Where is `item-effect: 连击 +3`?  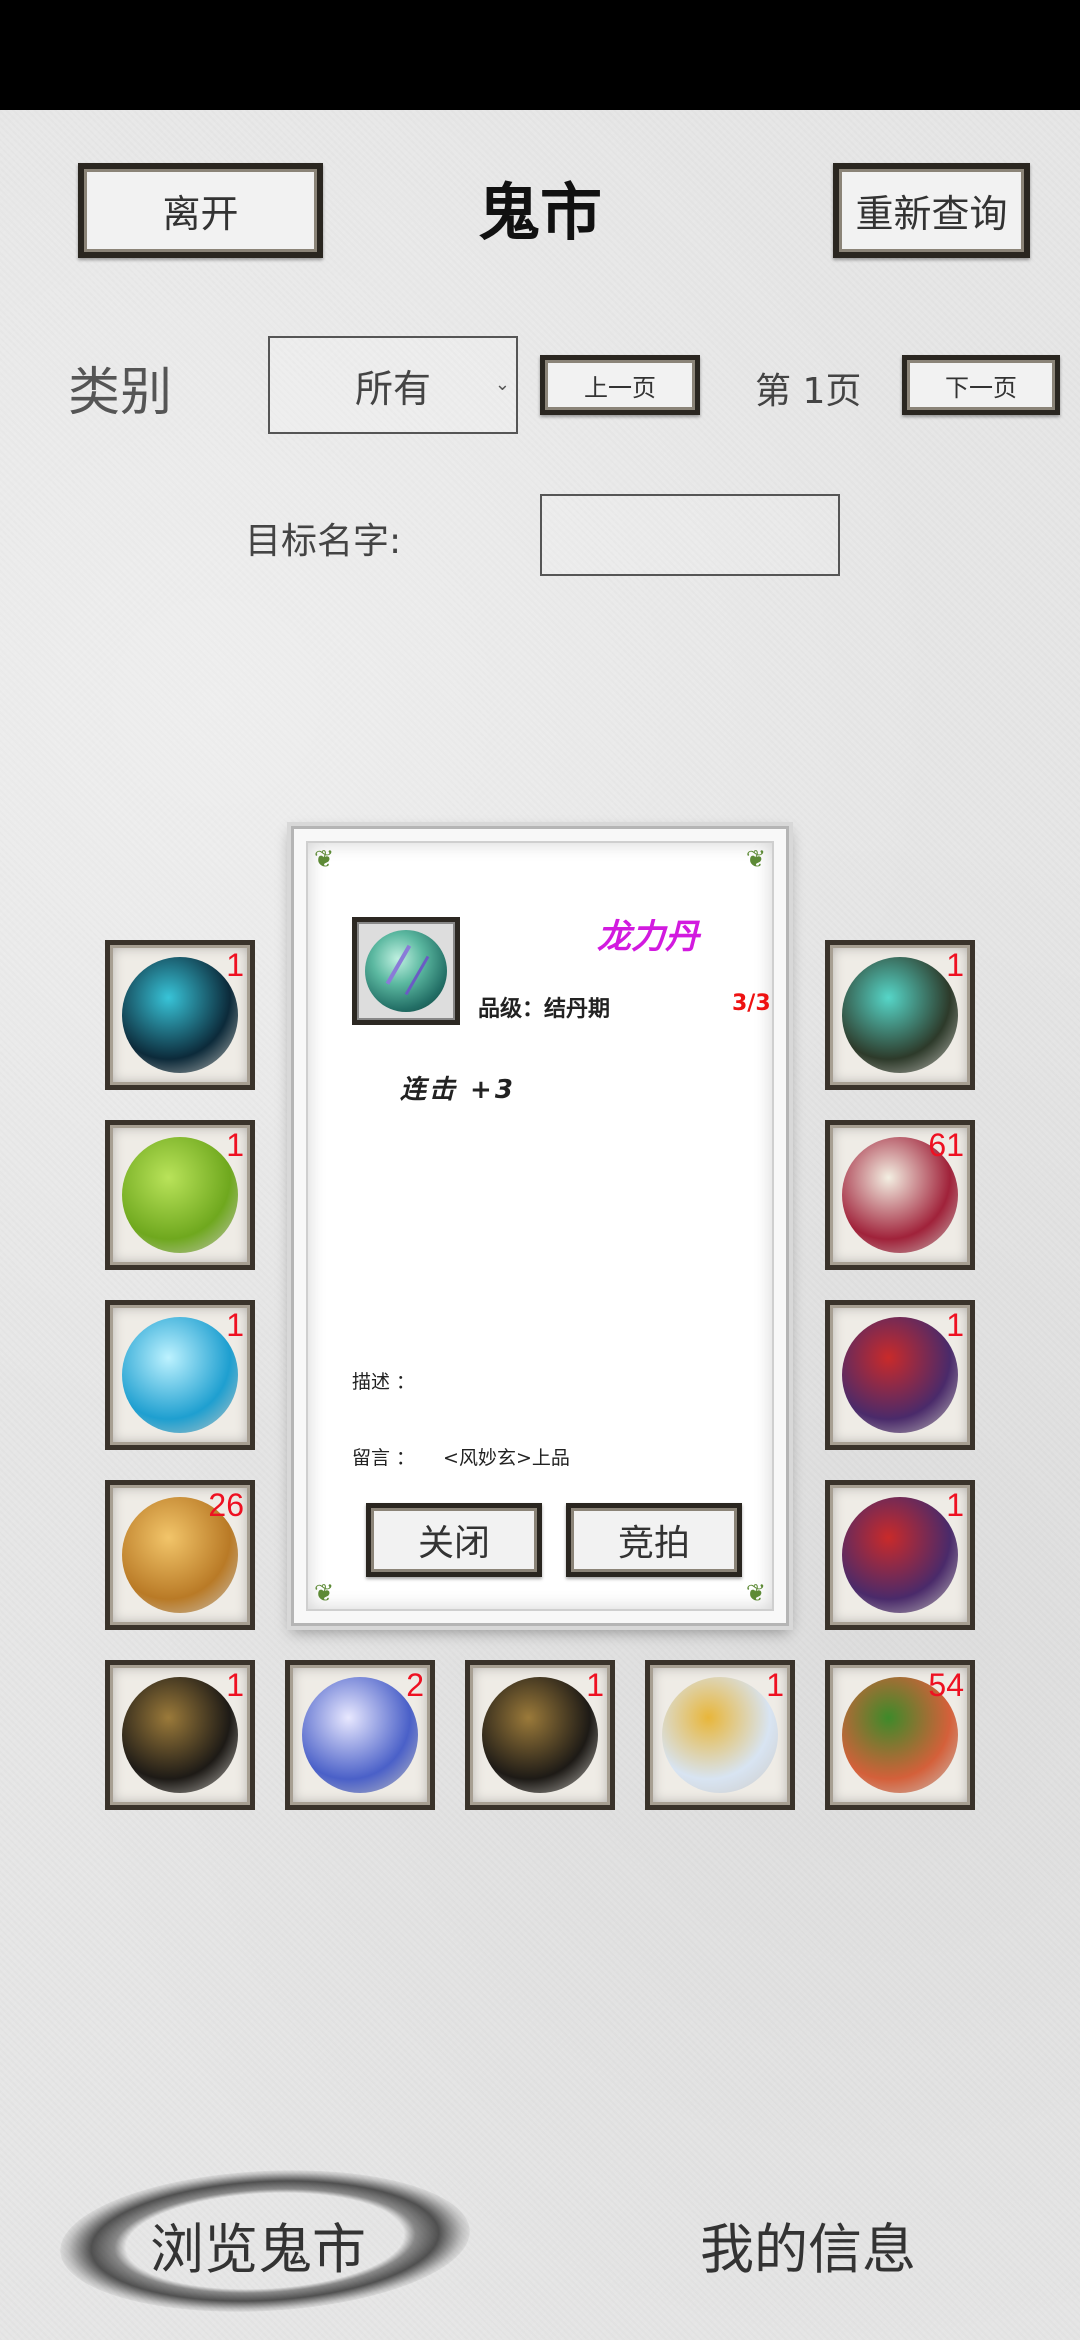 item-effect: 连击 +3 is located at coordinates (458, 1090).